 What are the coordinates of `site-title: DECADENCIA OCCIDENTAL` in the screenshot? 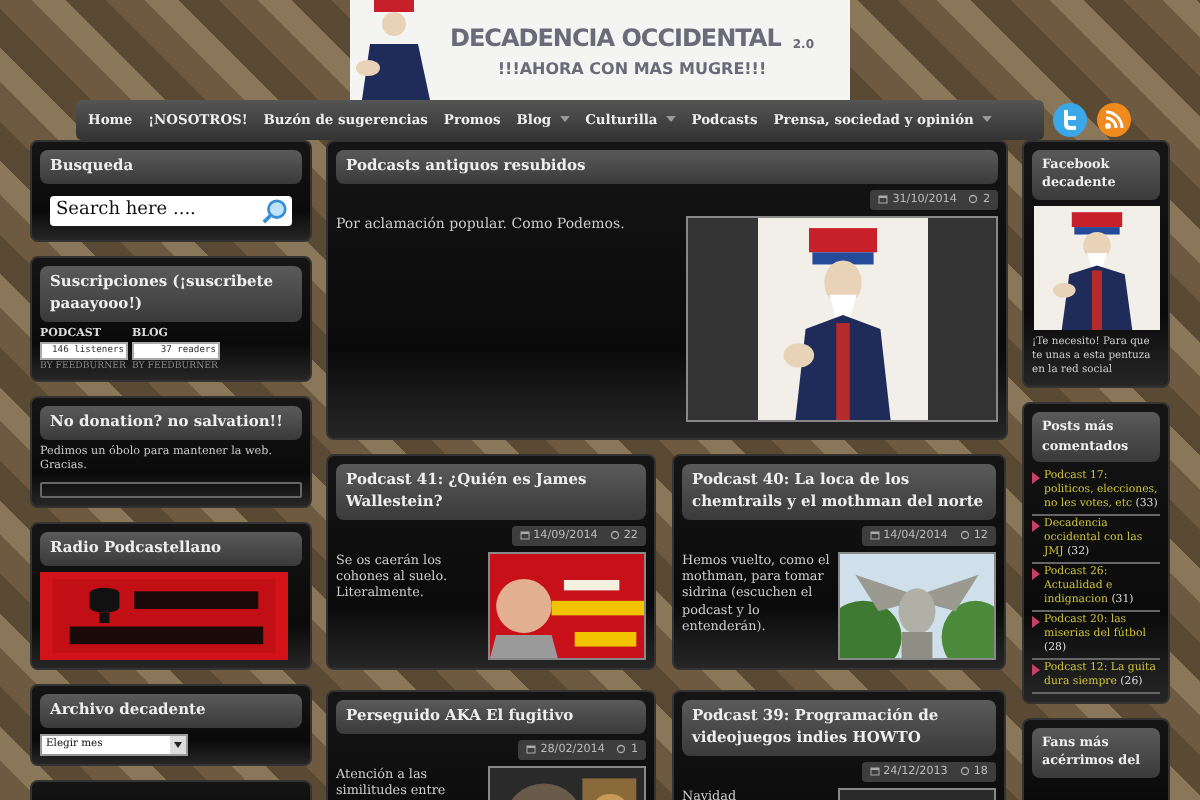 It's located at (615, 37).